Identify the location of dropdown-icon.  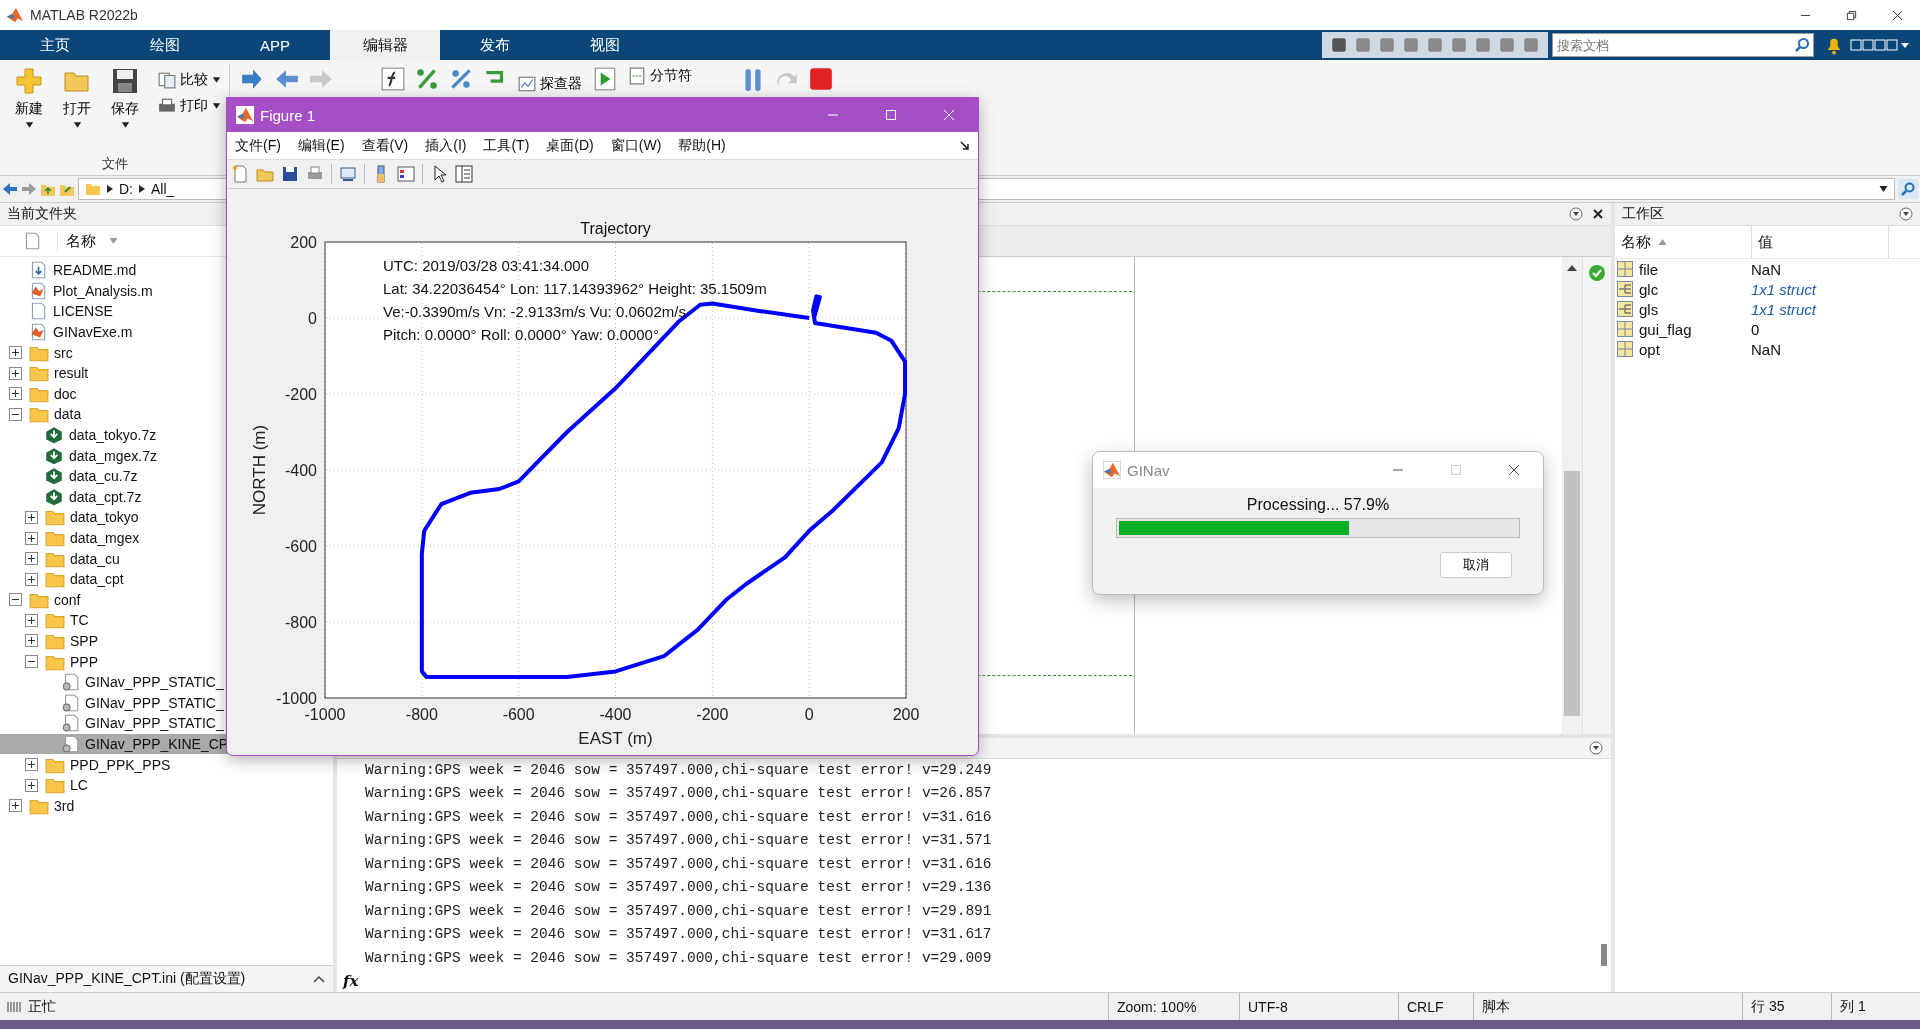
(1883, 189).